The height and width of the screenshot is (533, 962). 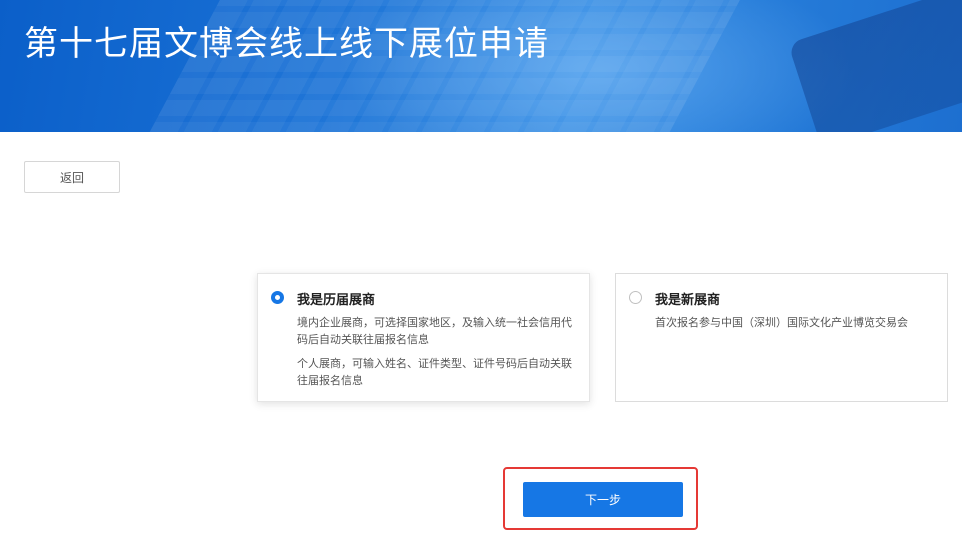 I want to click on page-title: 第十七届文博会线上线下展位申请, so click(x=286, y=44).